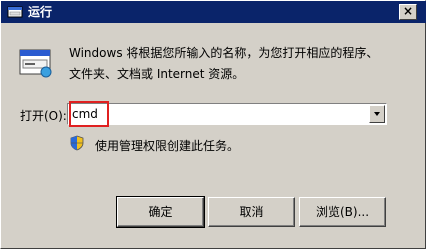  I want to click on cancel-button: 取消, so click(251, 212).